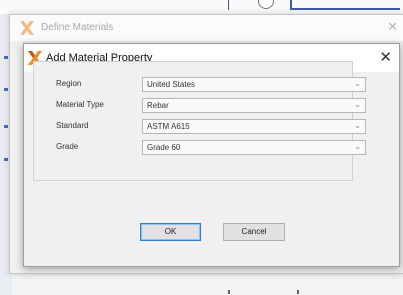 Image resolution: width=403 pixels, height=295 pixels. I want to click on x-logo-icon, so click(27, 28).